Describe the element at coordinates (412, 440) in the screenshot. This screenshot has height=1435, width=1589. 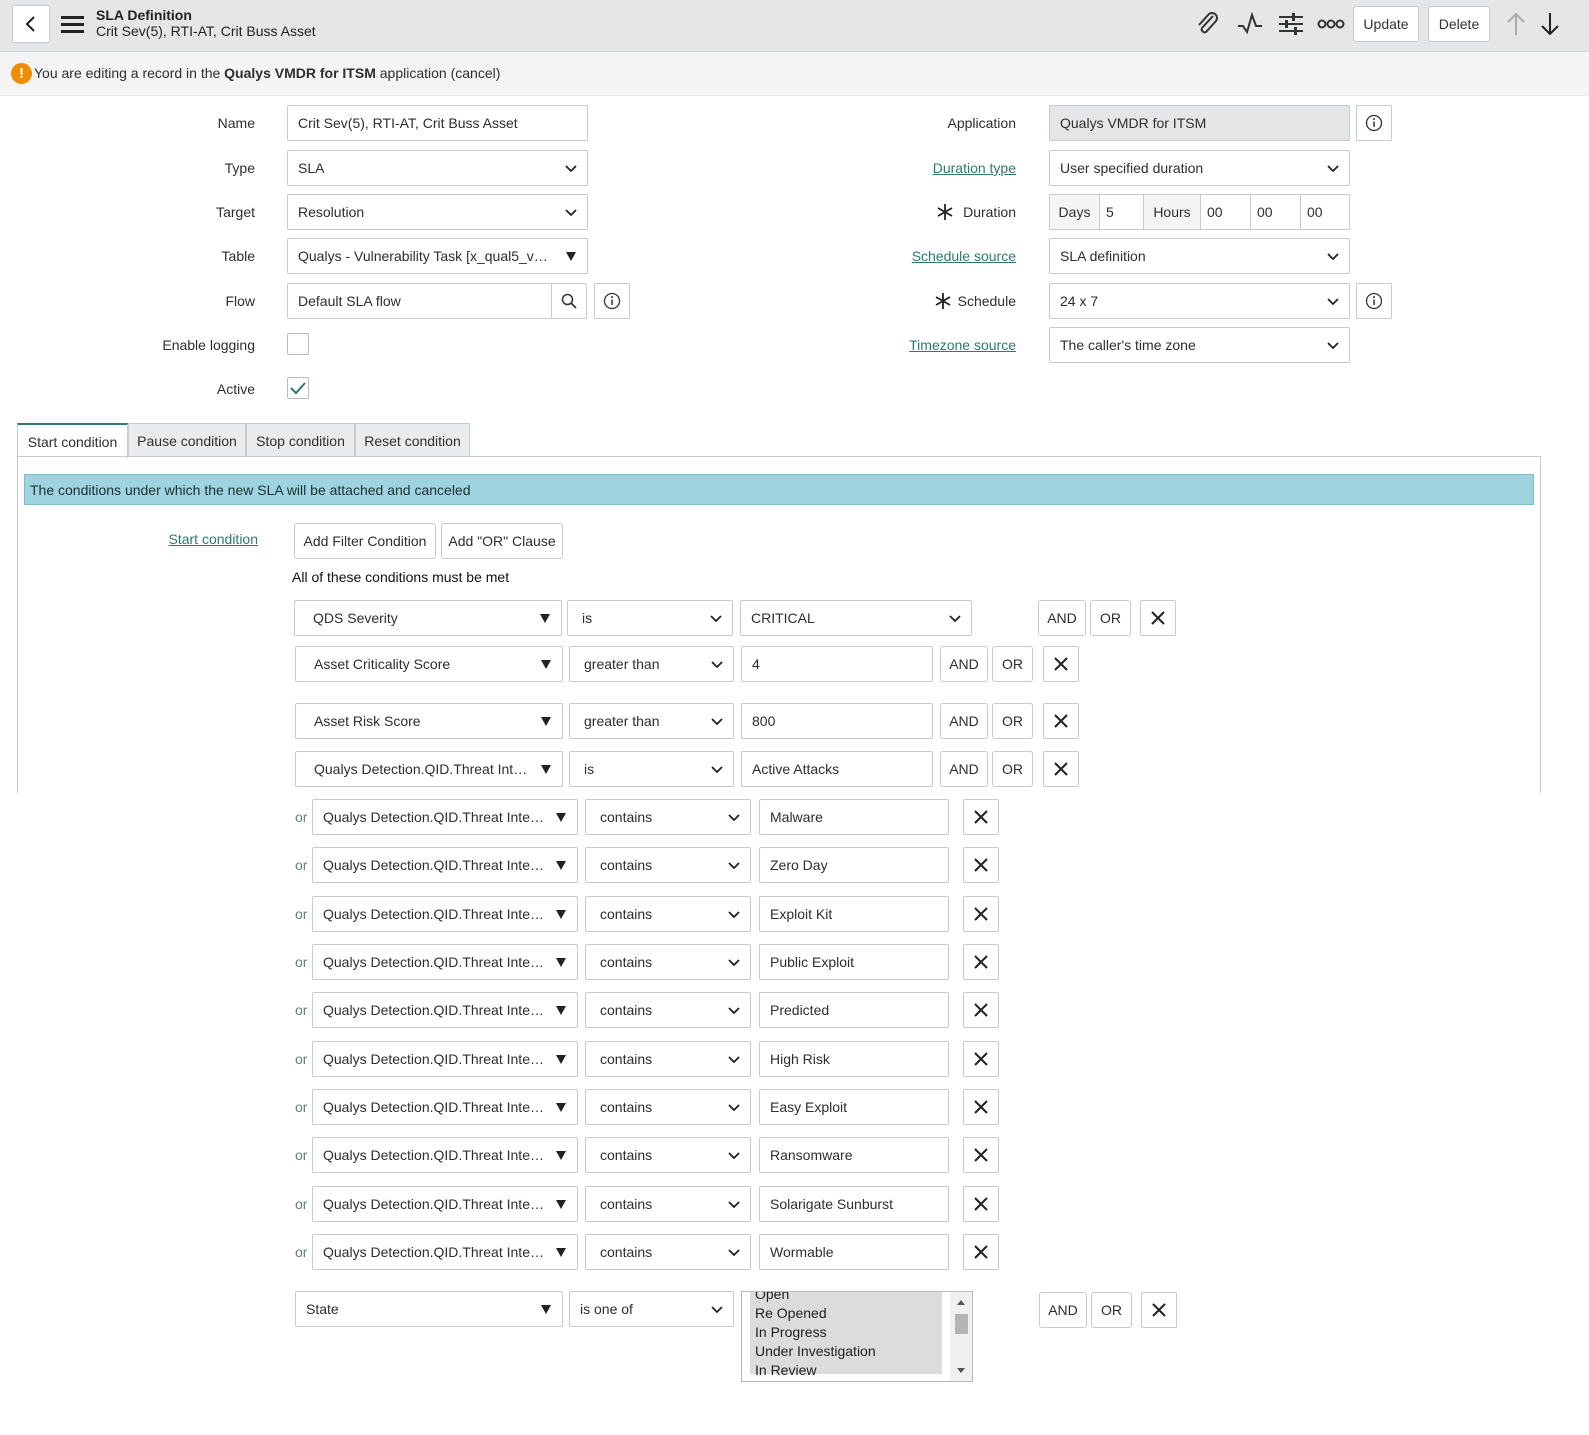
I see `tab-reset-condition: Reset condition` at that location.